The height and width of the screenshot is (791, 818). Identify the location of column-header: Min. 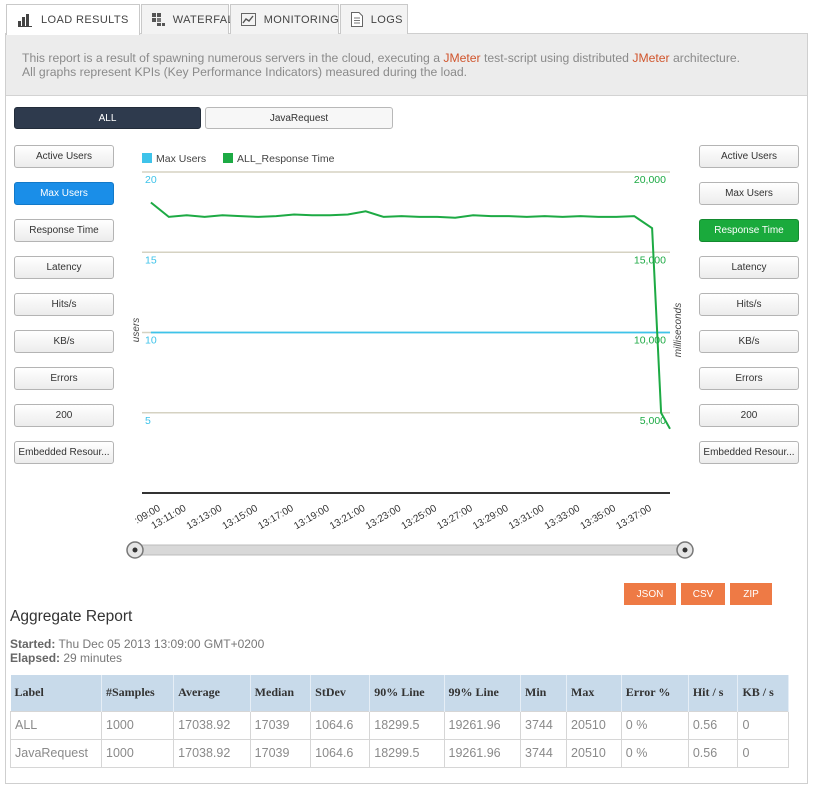
(544, 693).